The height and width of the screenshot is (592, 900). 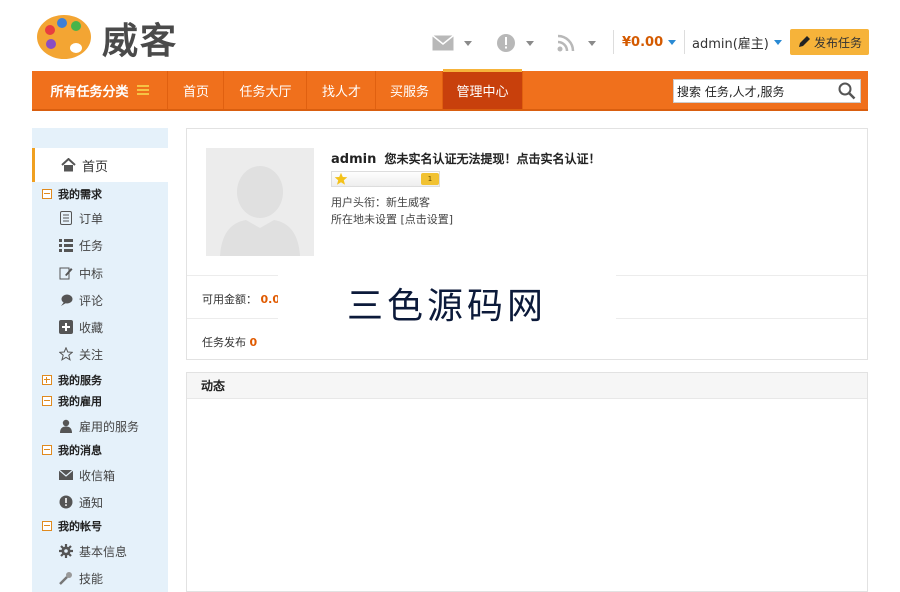 I want to click on sidebar-item-label: 收藏, so click(x=91, y=327).